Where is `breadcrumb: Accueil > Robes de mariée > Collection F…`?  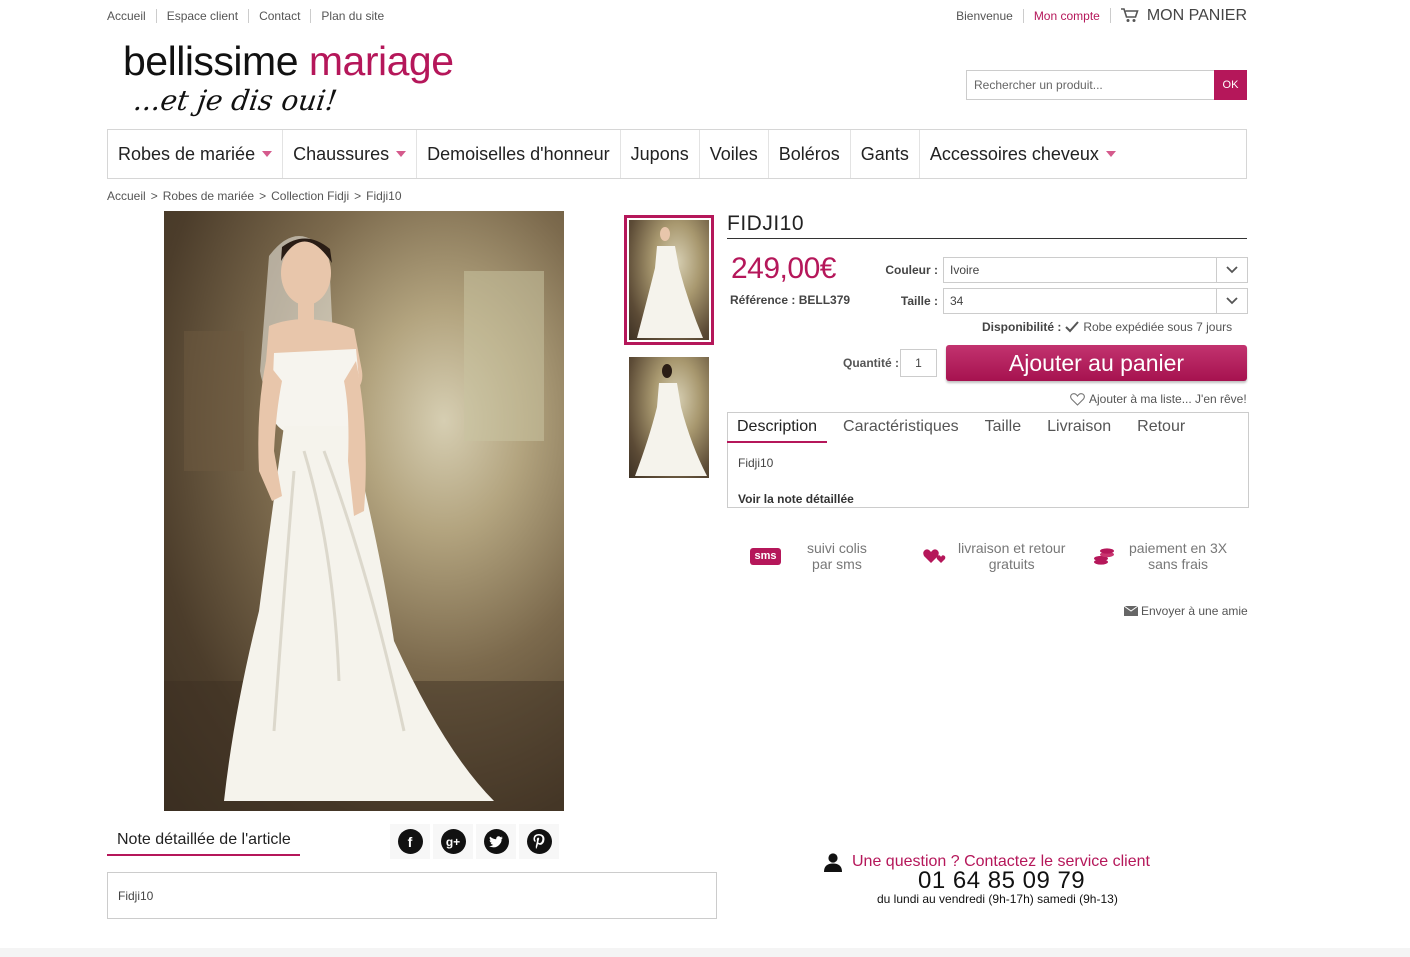
breadcrumb: Accueil > Robes de mariée > Collection F… is located at coordinates (254, 196).